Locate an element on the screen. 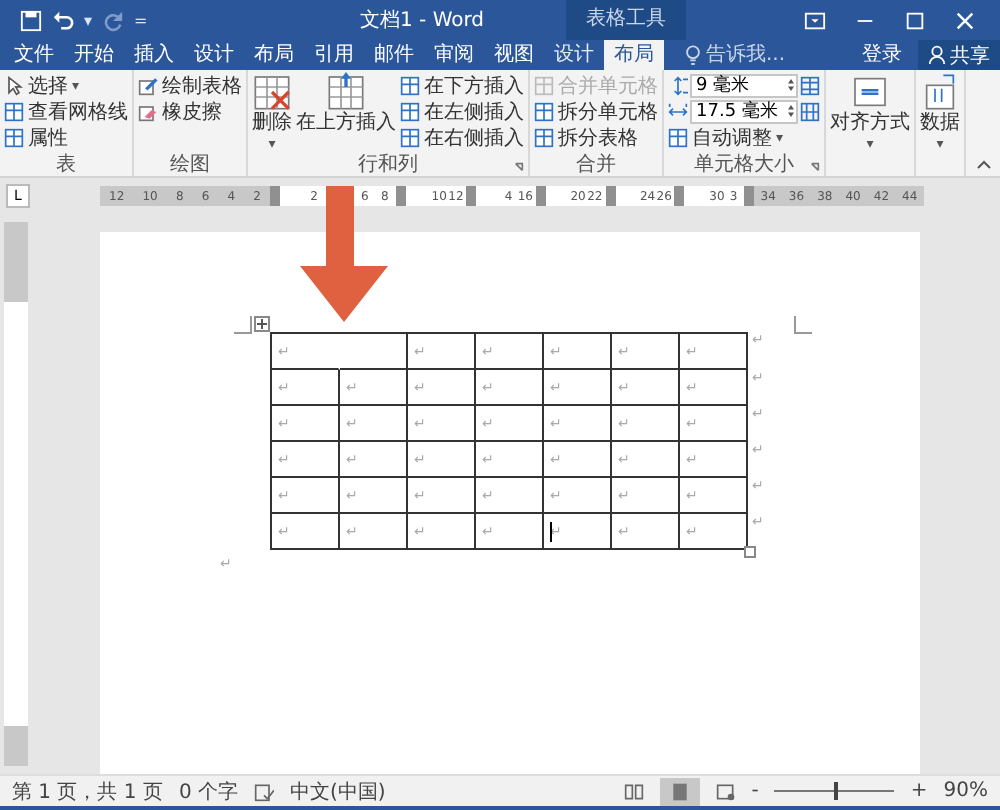  save-icon is located at coordinates (31, 20).